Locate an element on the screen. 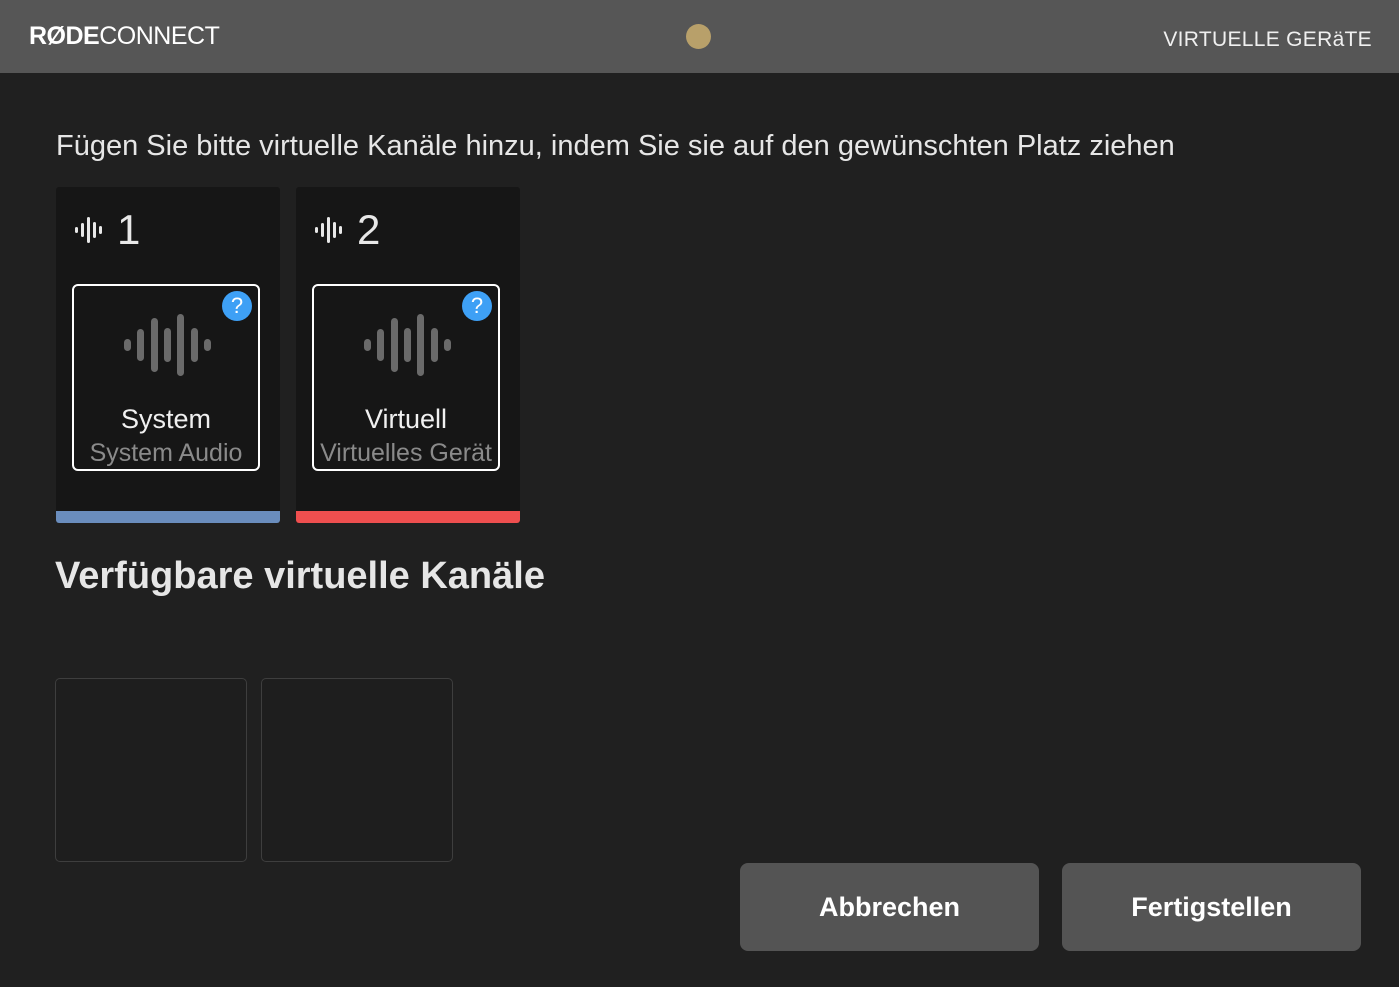 Image resolution: width=1399 pixels, height=987 pixels. channel-slot-system: ? System System Audio is located at coordinates (166, 377).